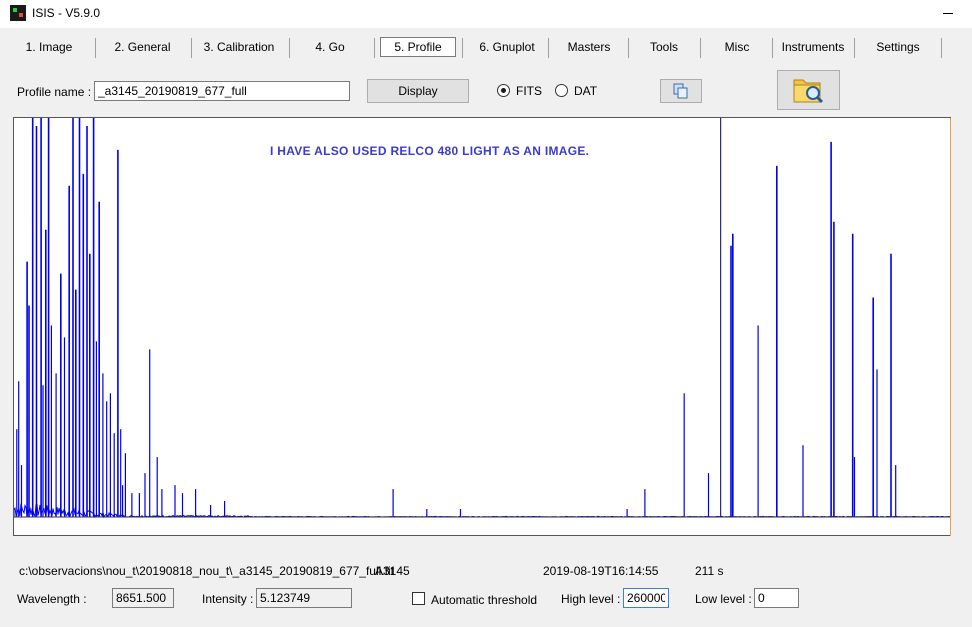 This screenshot has height=627, width=972. I want to click on copy-button, so click(681, 91).